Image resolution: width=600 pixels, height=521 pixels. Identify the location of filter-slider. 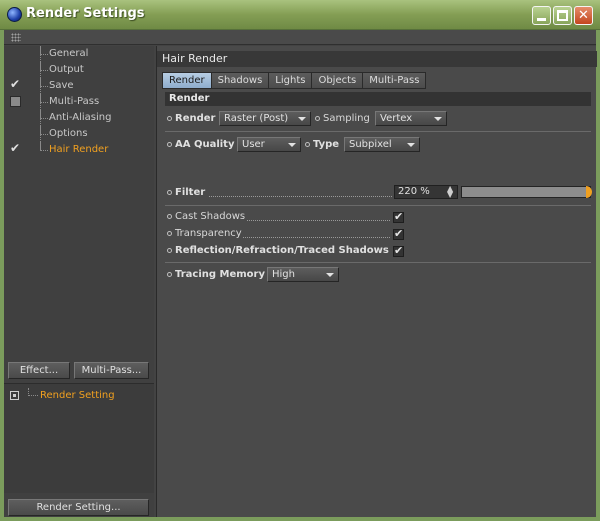
(526, 192).